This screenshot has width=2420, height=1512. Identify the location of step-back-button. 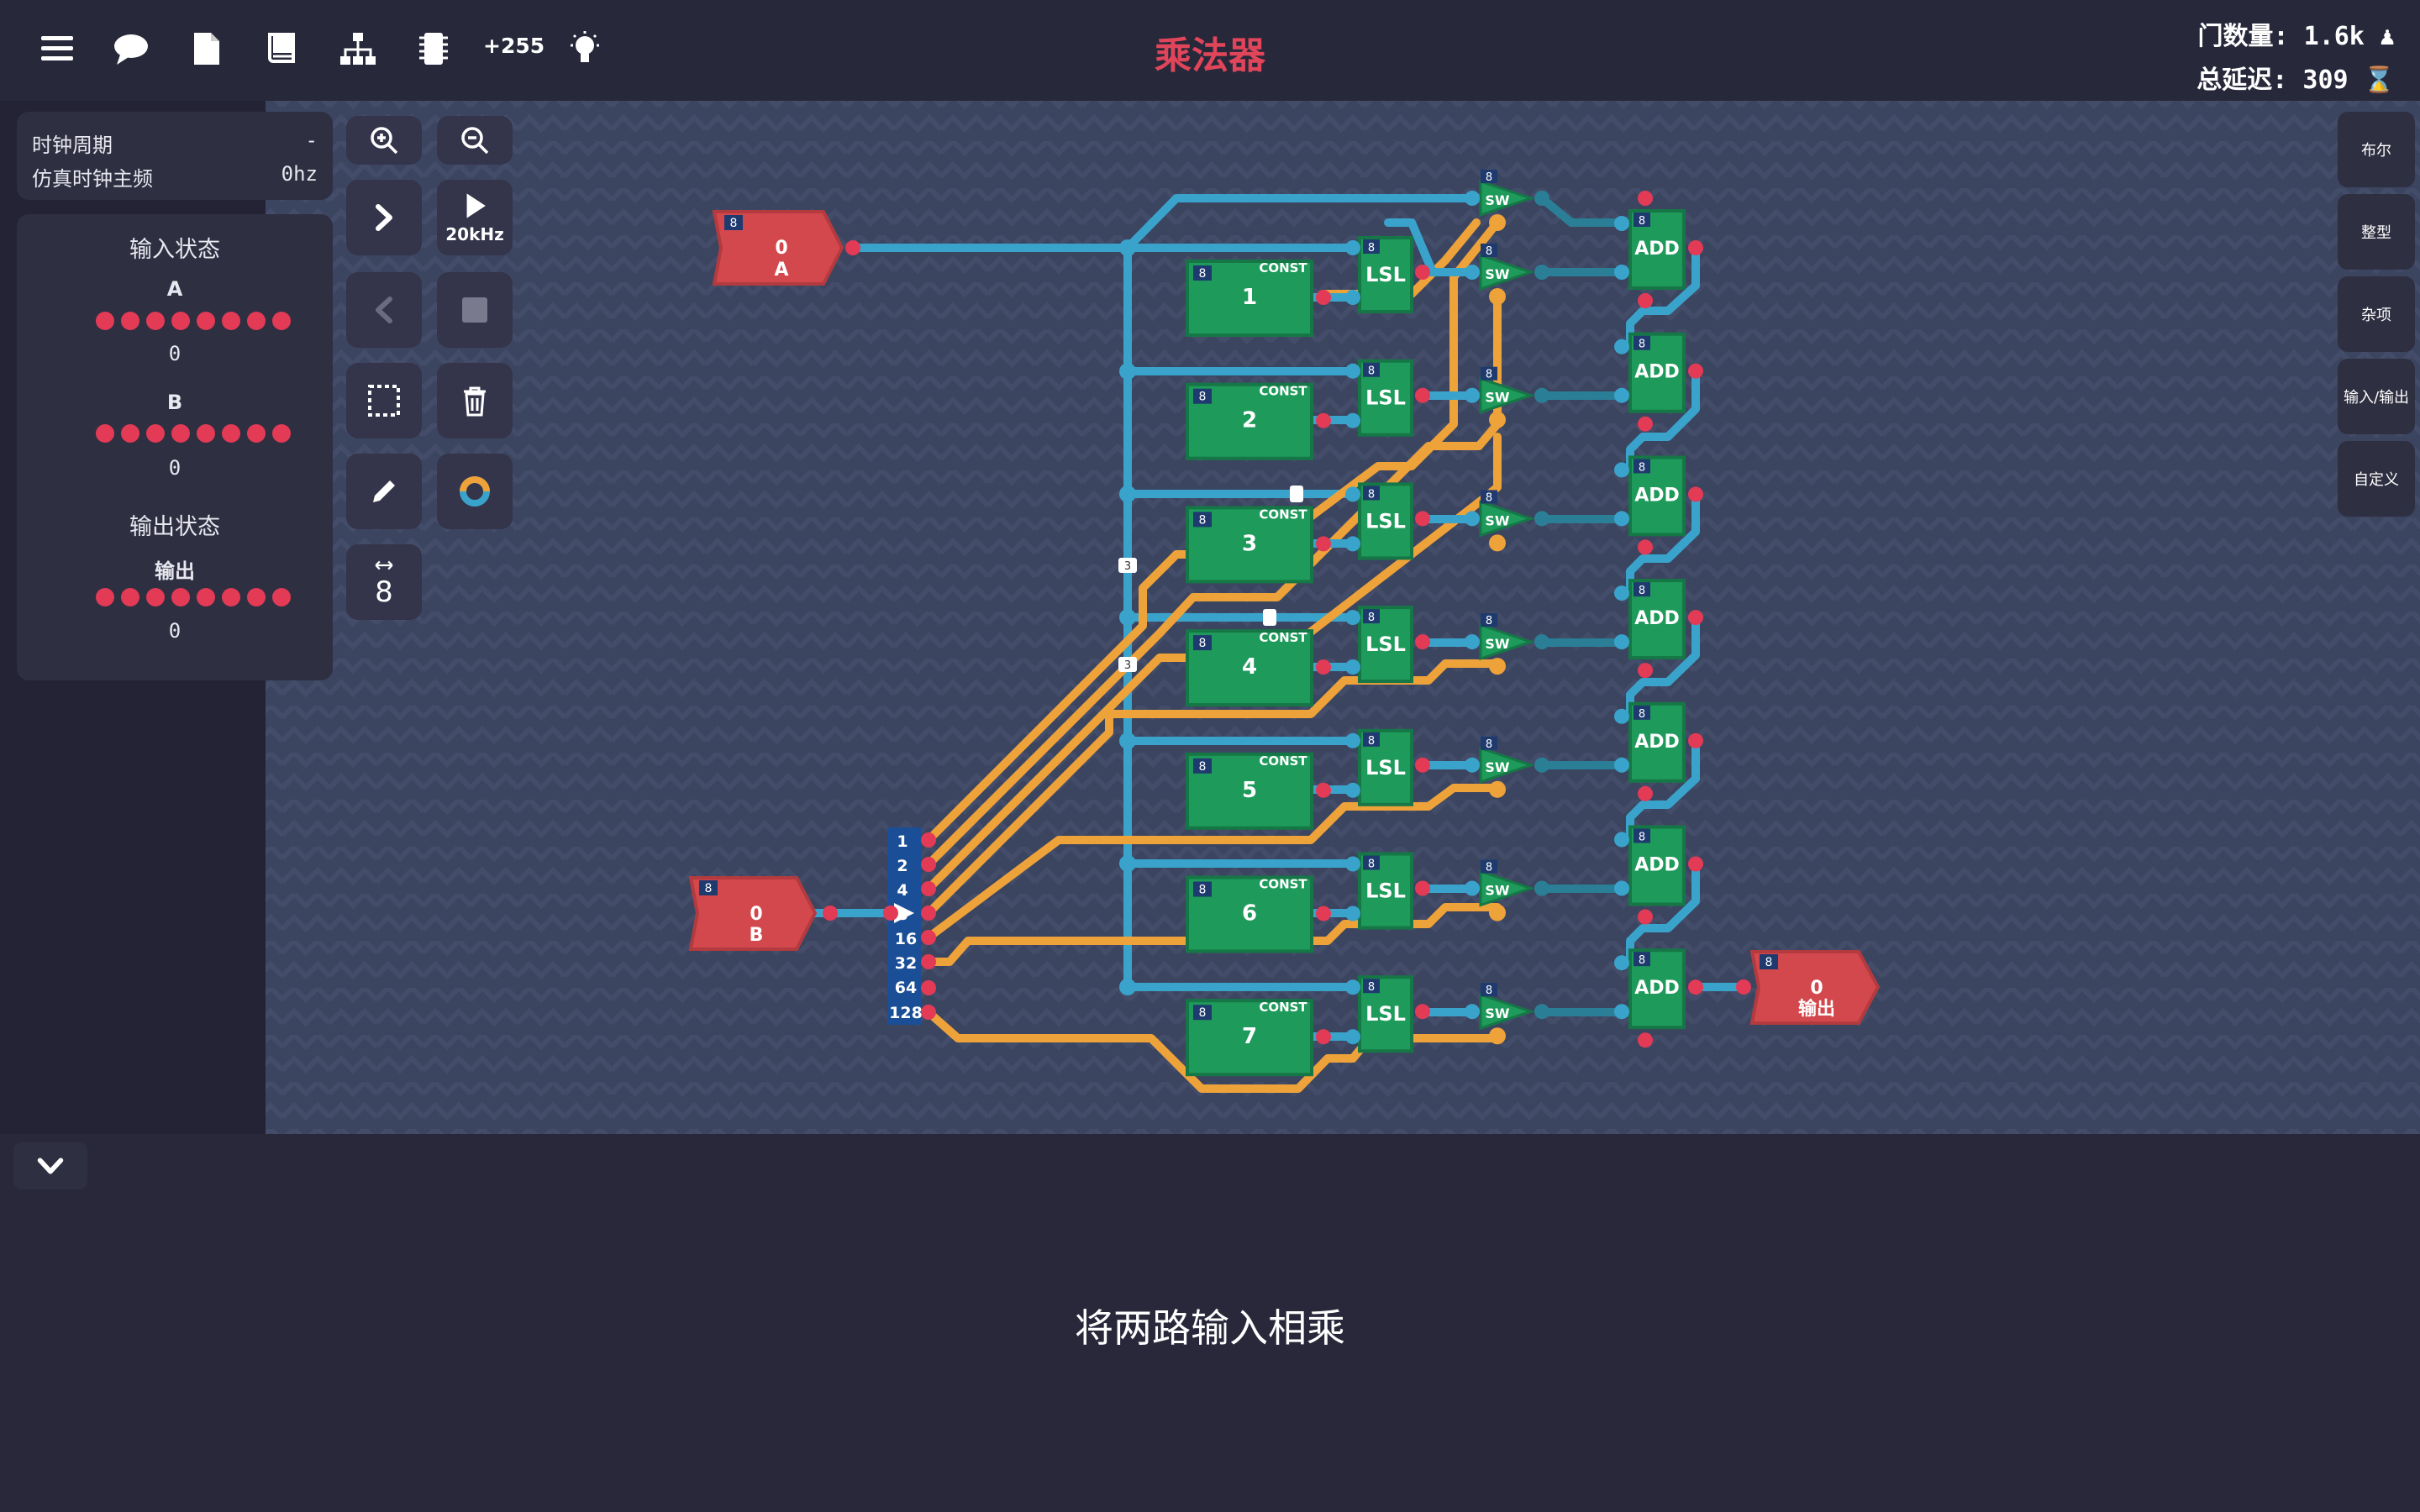
(384, 310).